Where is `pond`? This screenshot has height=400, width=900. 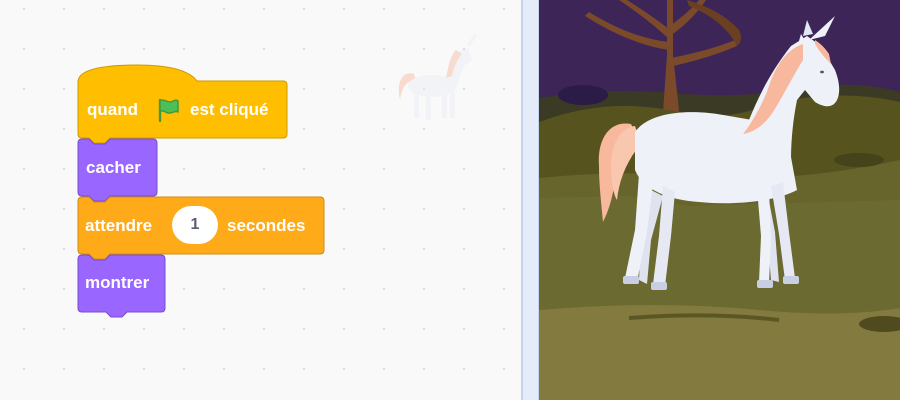
pond is located at coordinates (583, 95).